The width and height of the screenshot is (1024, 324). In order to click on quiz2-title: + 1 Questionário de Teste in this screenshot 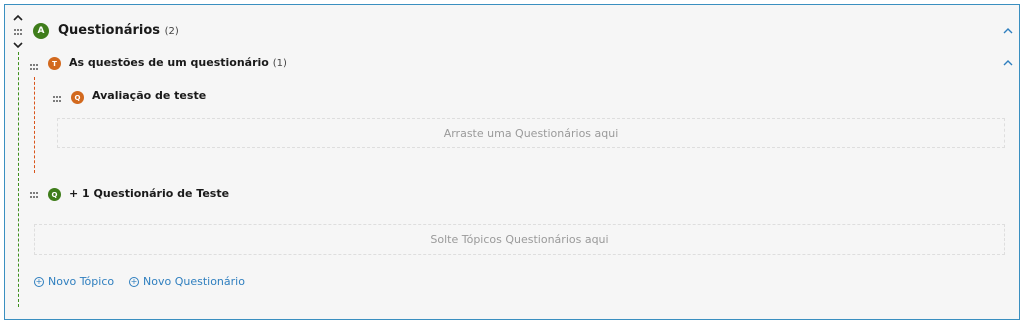, I will do `click(149, 193)`.